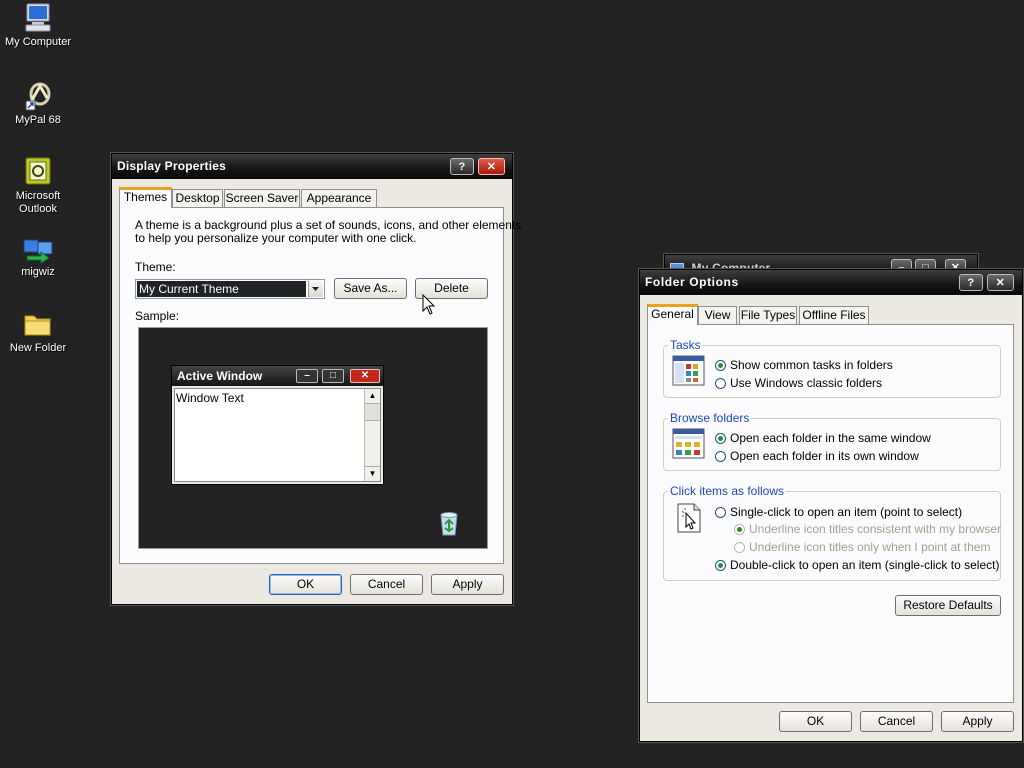 The height and width of the screenshot is (768, 1024). Describe the element at coordinates (830, 438) in the screenshot. I see `radio-label: Open each folder in the same window` at that location.